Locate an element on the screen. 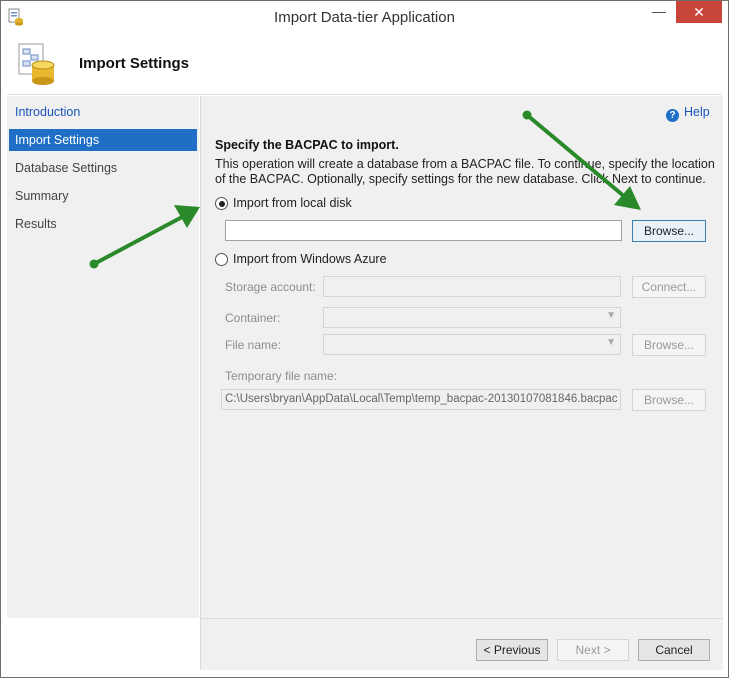  cancel-button: Cancel is located at coordinates (674, 650).